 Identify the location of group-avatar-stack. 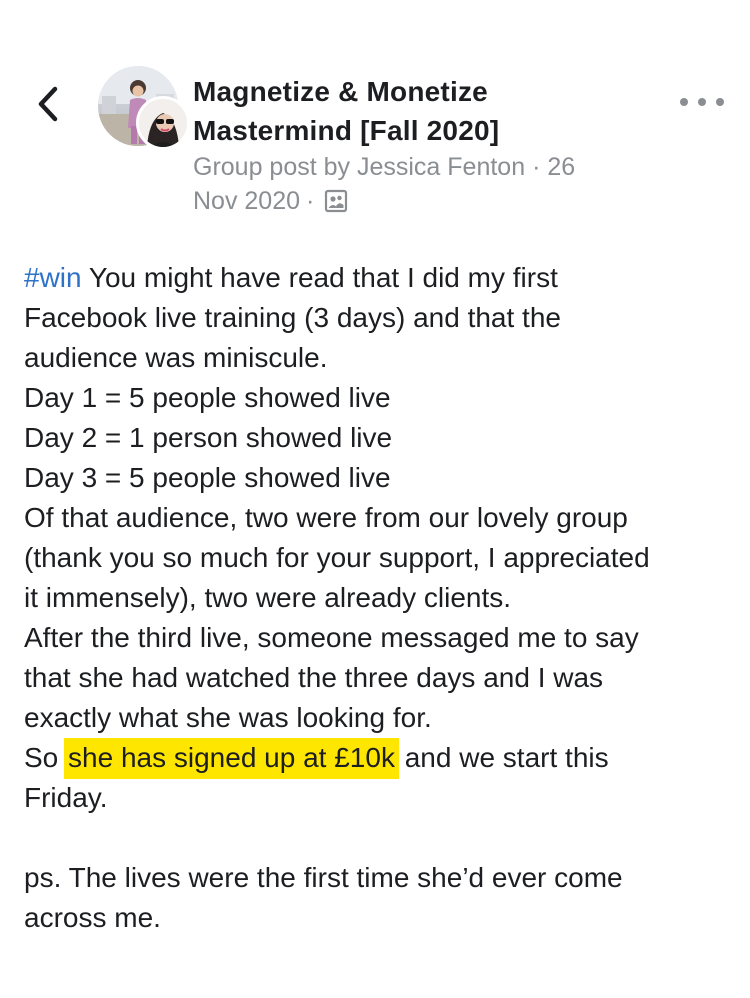
(143, 107).